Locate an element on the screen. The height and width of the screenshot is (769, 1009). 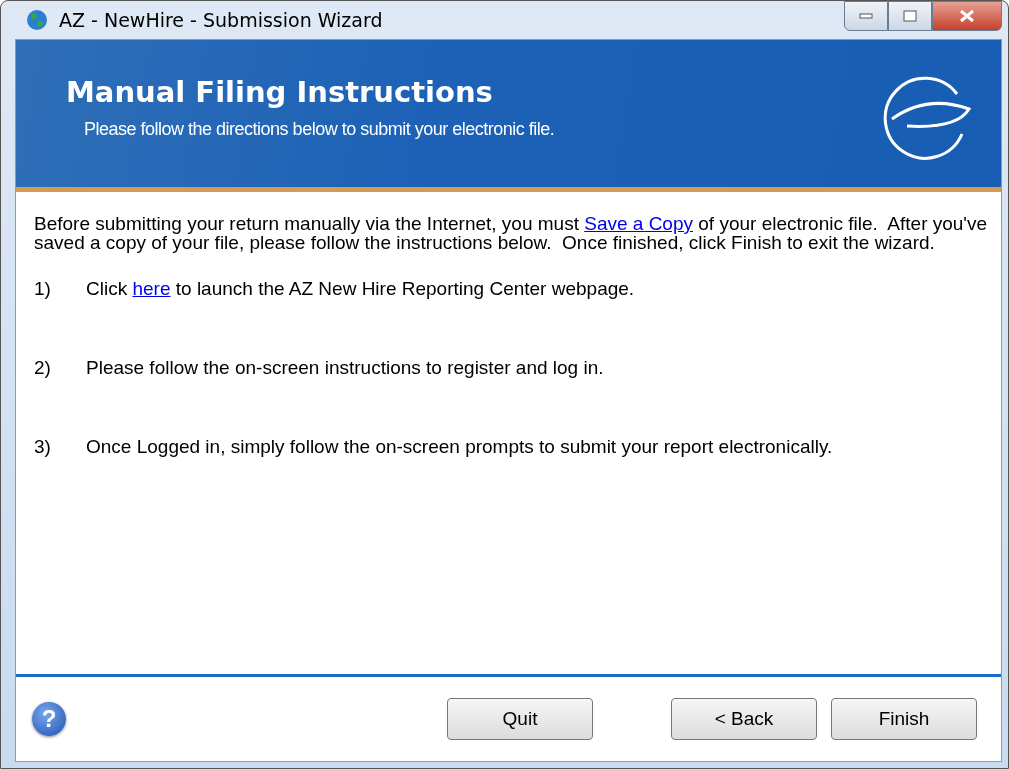
page-title: Manual Filing Instructions is located at coordinates (280, 92).